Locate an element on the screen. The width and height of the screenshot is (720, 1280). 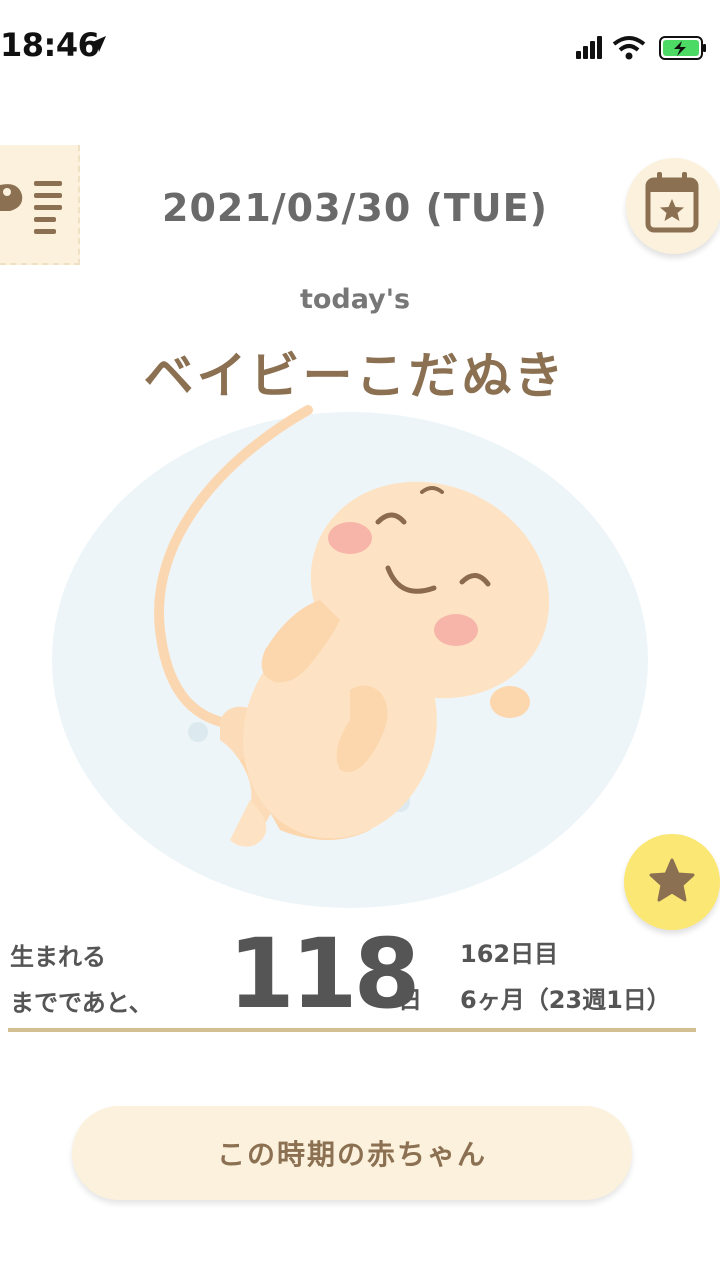
calendar-button is located at coordinates (673, 206).